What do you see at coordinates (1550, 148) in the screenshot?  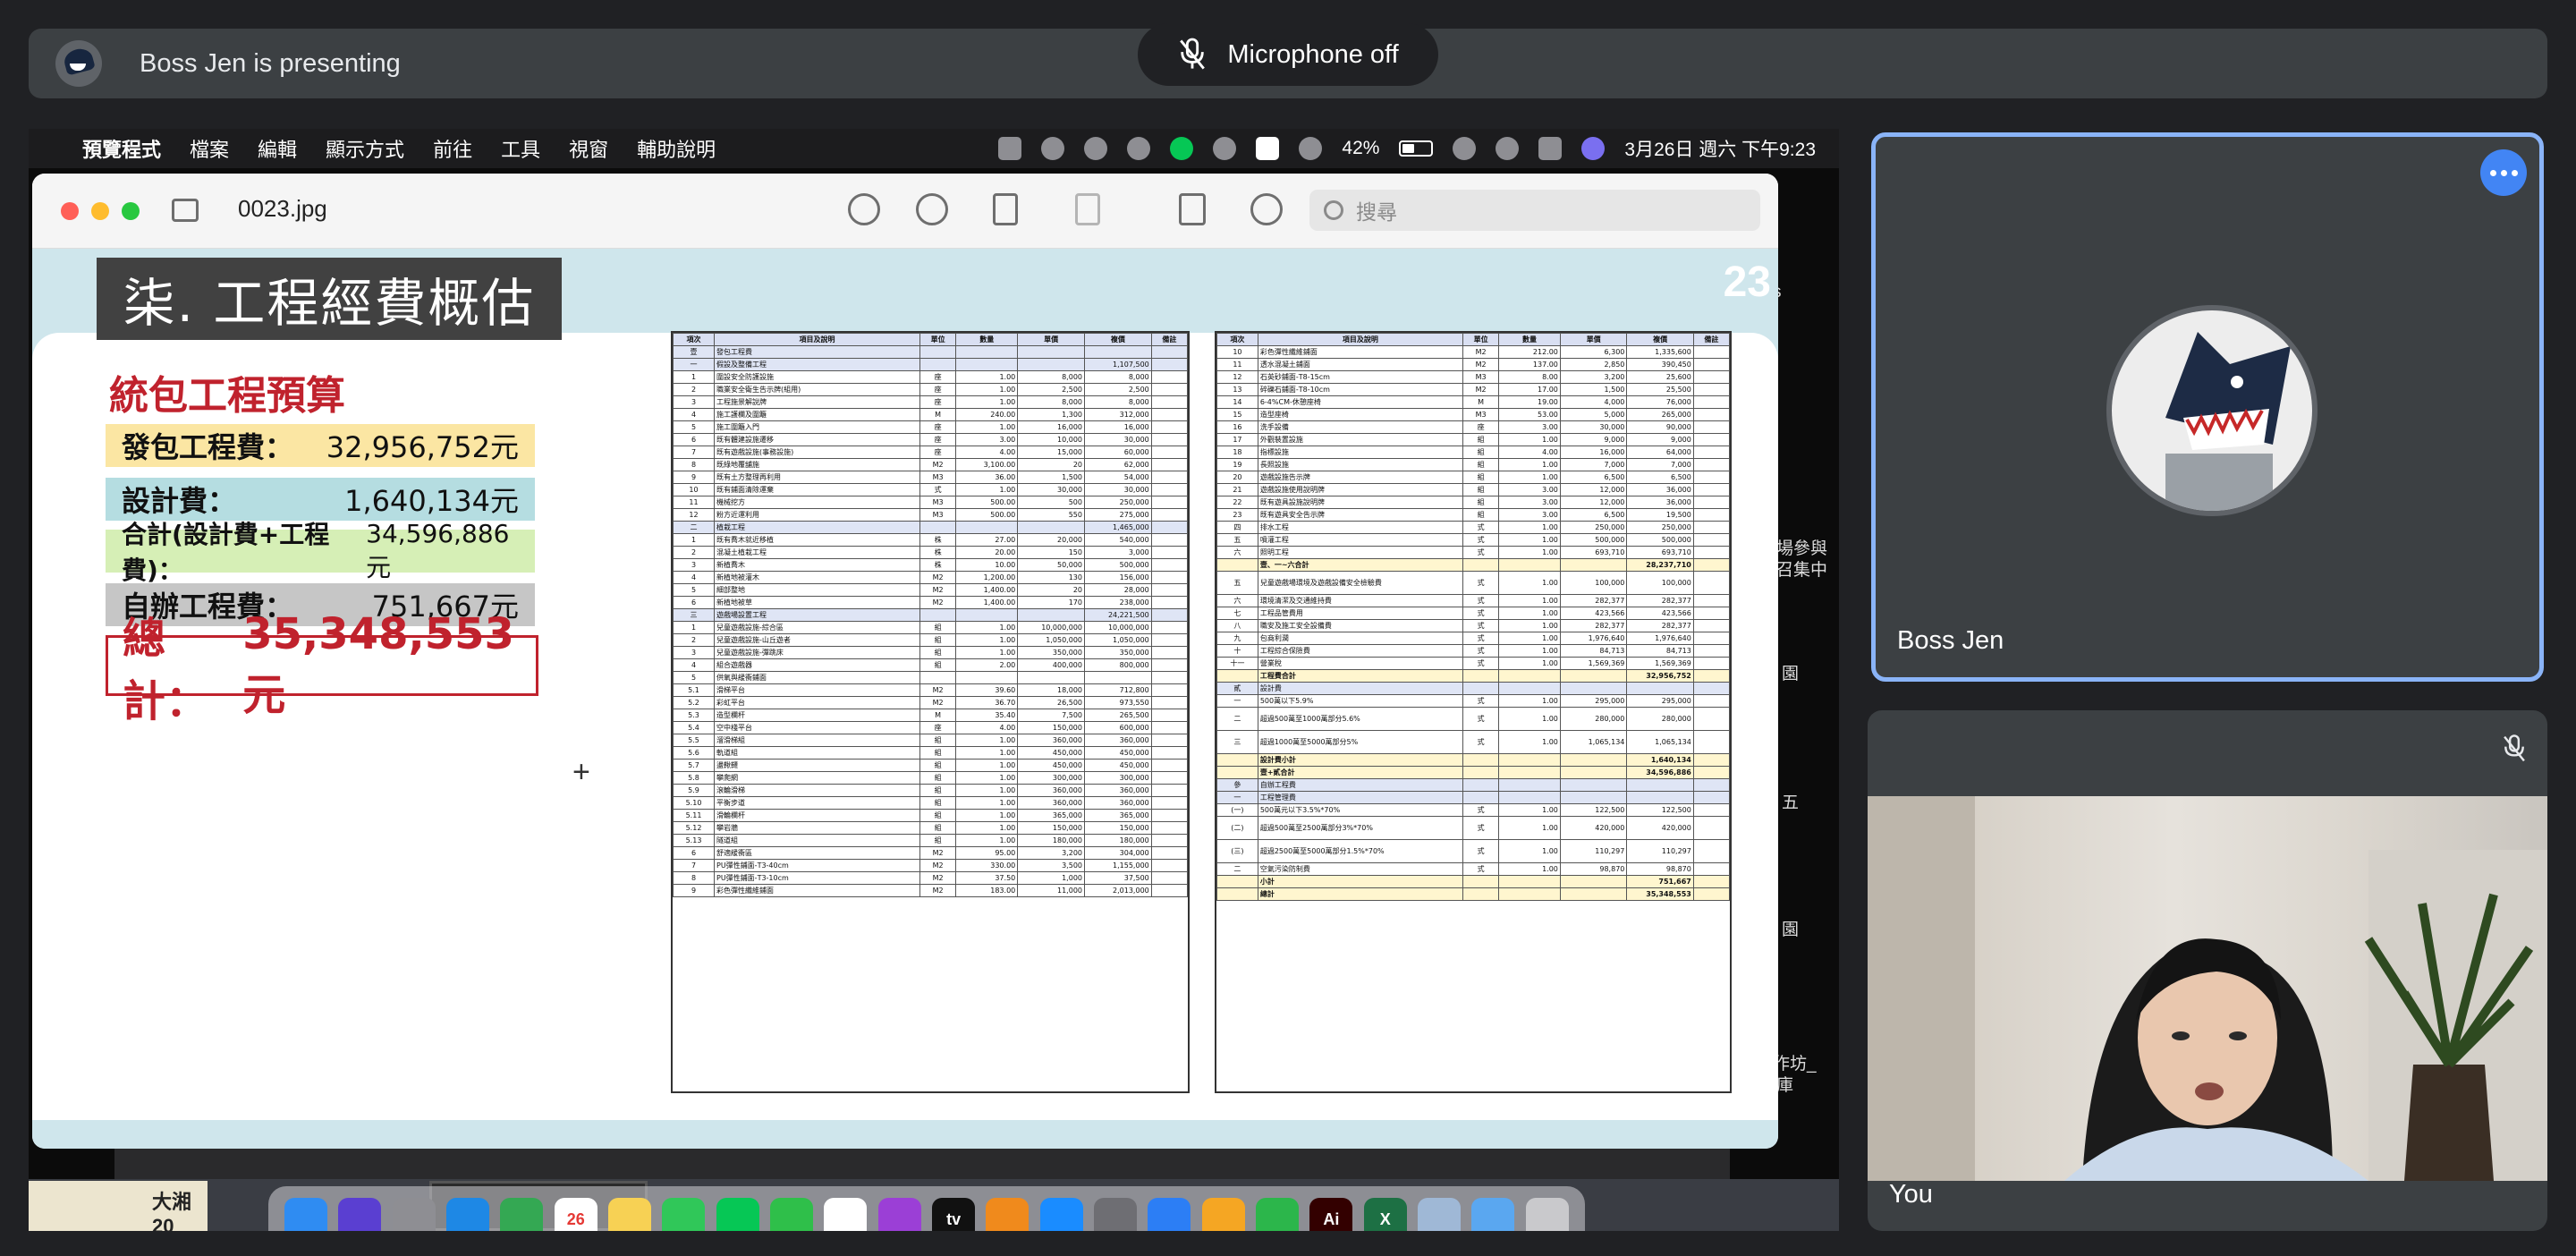 I see `control-center-icon` at bounding box center [1550, 148].